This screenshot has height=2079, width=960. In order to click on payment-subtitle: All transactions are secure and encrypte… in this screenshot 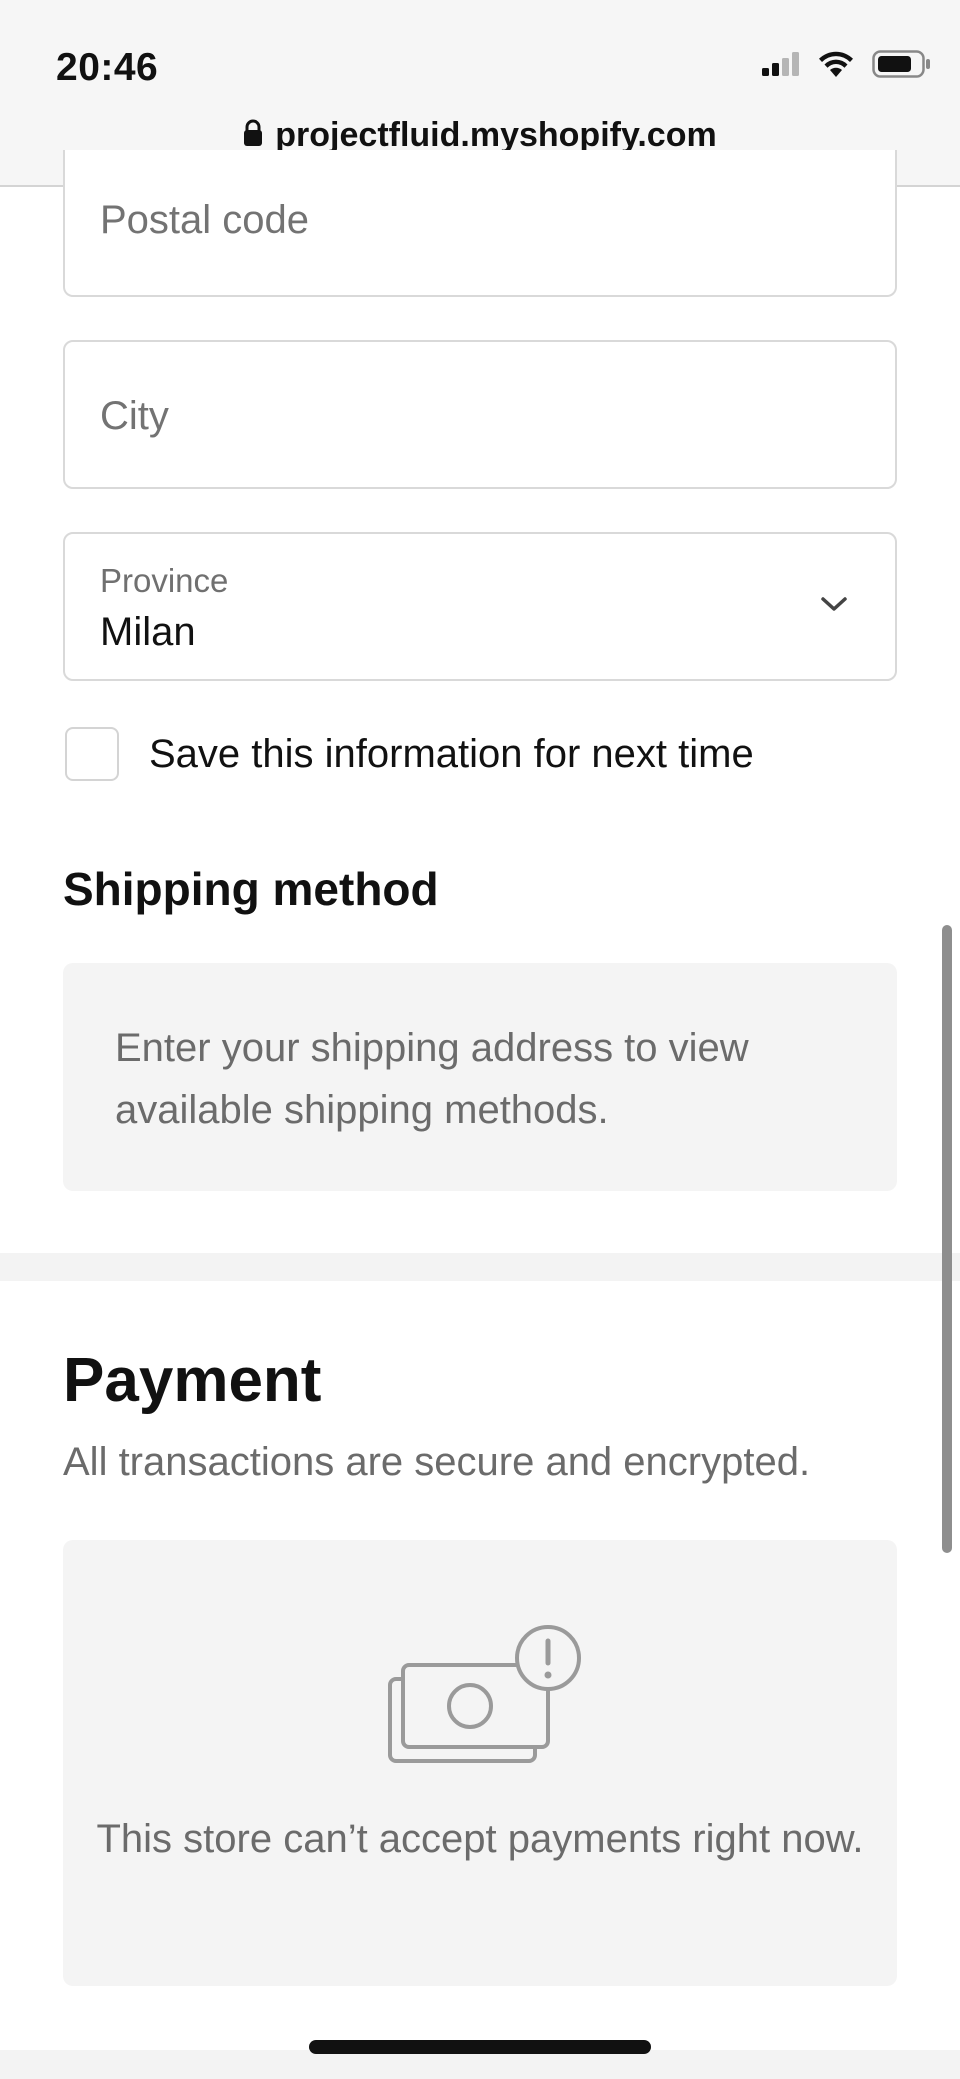, I will do `click(437, 1462)`.